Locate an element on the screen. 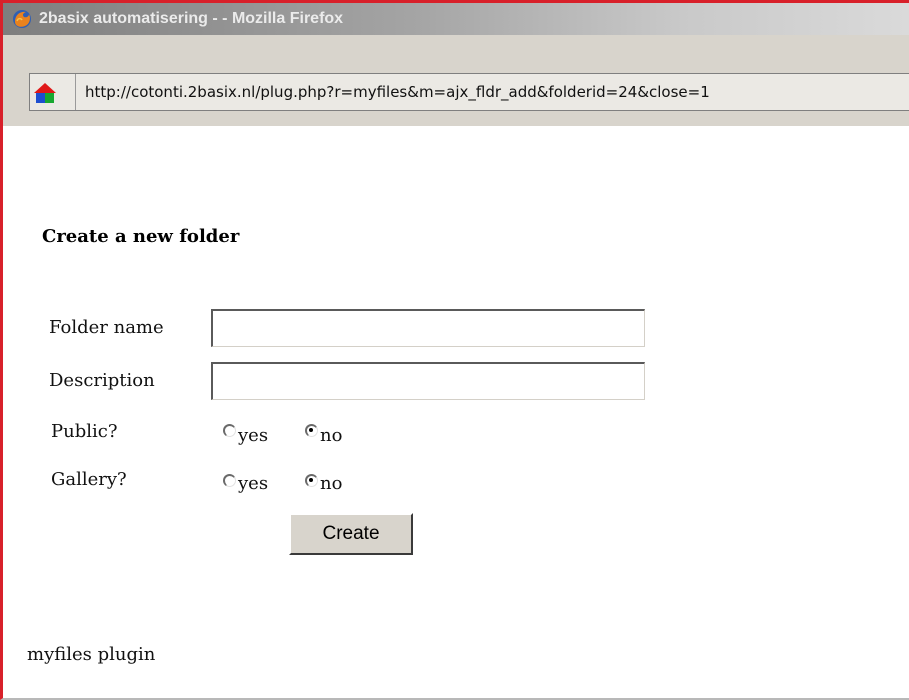 The width and height of the screenshot is (909, 700). folder-name-input is located at coordinates (428, 328).